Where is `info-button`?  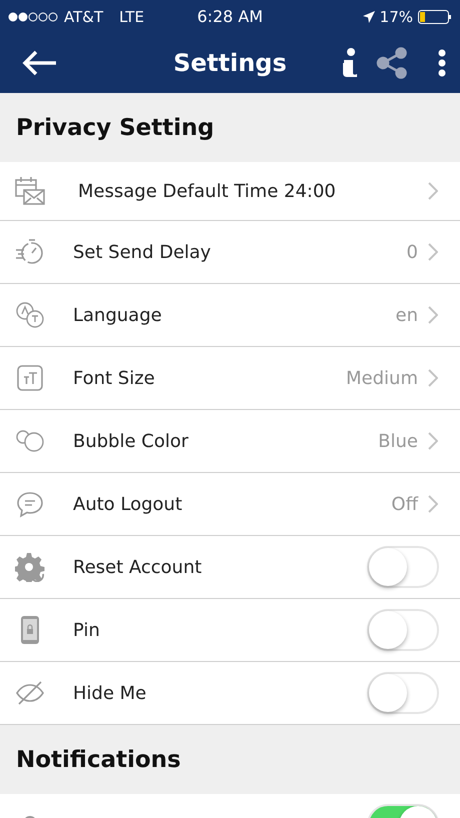 info-button is located at coordinates (350, 63).